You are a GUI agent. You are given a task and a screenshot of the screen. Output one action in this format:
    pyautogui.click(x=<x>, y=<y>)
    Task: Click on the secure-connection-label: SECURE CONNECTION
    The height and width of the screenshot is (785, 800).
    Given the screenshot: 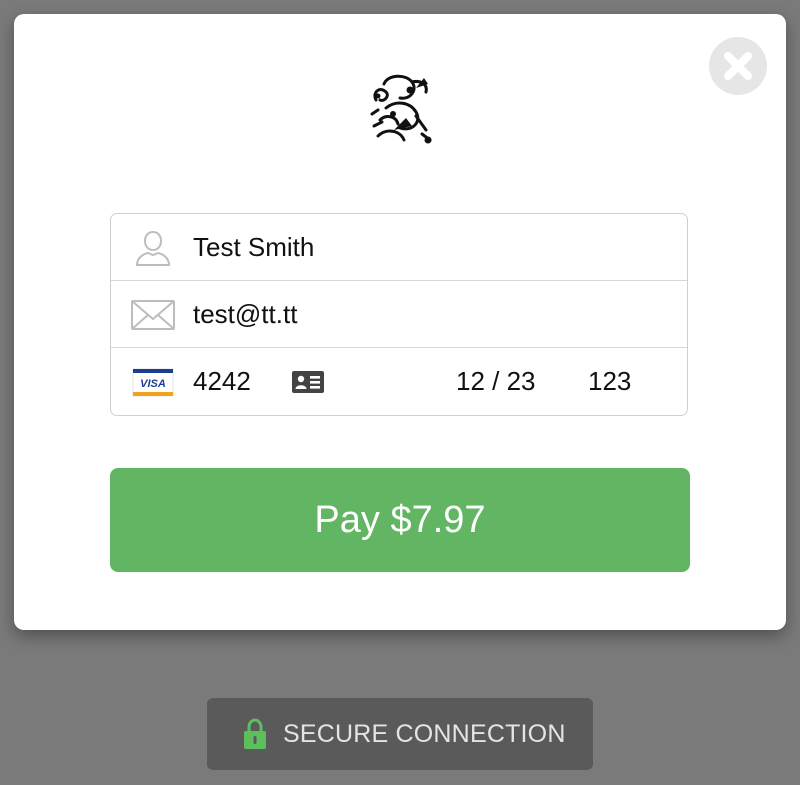 What is the action you would take?
    pyautogui.click(x=424, y=733)
    